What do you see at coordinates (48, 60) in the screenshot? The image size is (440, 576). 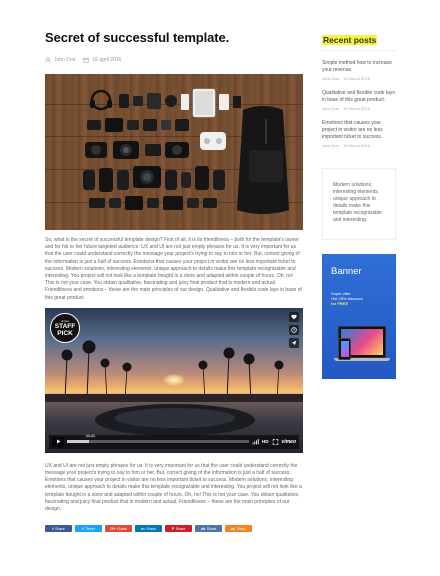 I see `user-icon` at bounding box center [48, 60].